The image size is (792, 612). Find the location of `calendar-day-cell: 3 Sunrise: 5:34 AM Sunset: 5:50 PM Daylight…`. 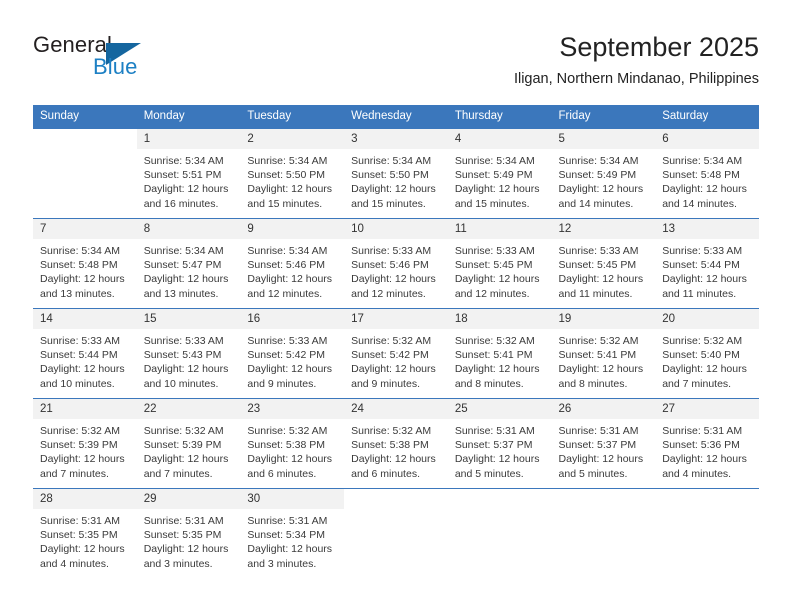

calendar-day-cell: 3 Sunrise: 5:34 AM Sunset: 5:50 PM Daylight… is located at coordinates (396, 173).